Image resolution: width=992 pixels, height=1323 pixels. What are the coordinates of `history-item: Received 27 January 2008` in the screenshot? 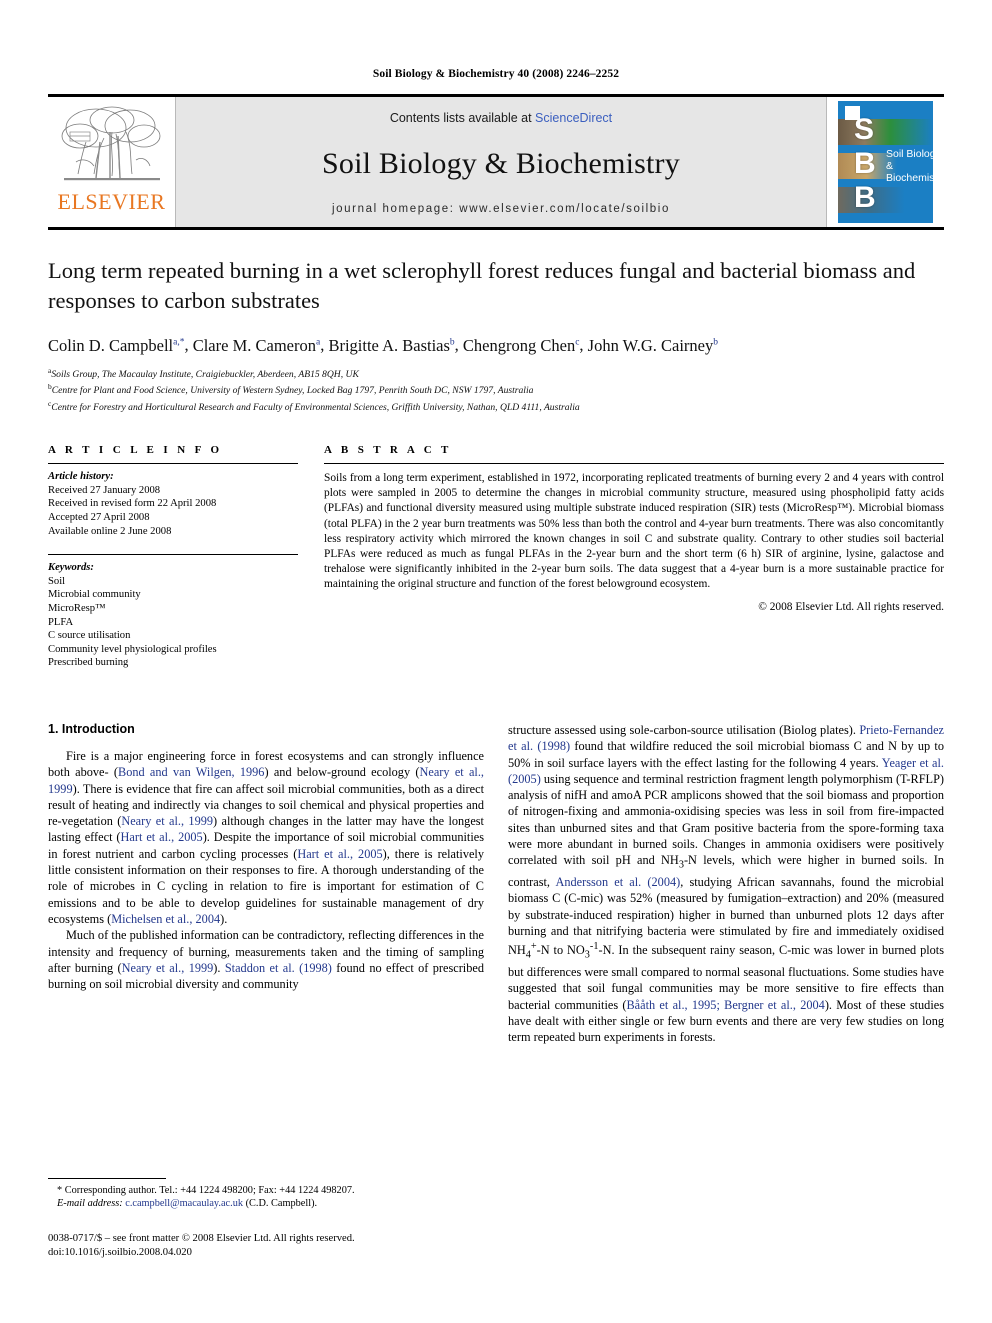 It's located at (104, 490).